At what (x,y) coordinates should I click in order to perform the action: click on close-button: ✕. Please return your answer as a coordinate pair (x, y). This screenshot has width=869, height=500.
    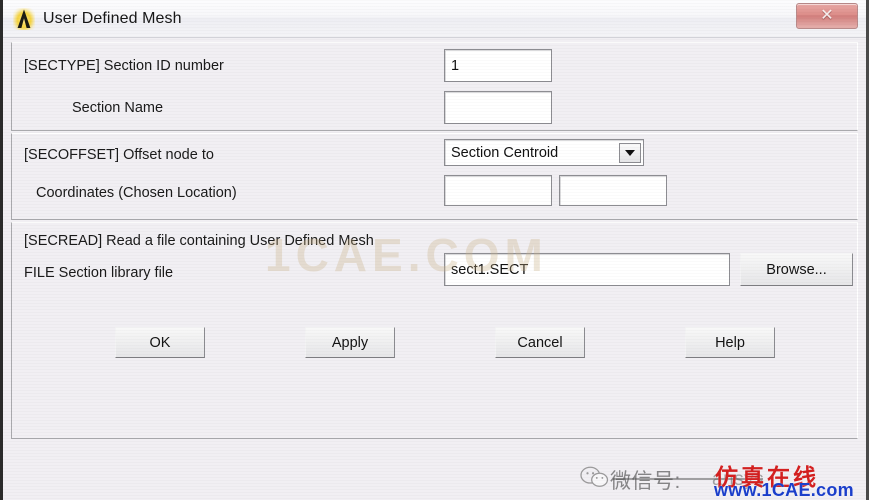
    Looking at the image, I should click on (827, 16).